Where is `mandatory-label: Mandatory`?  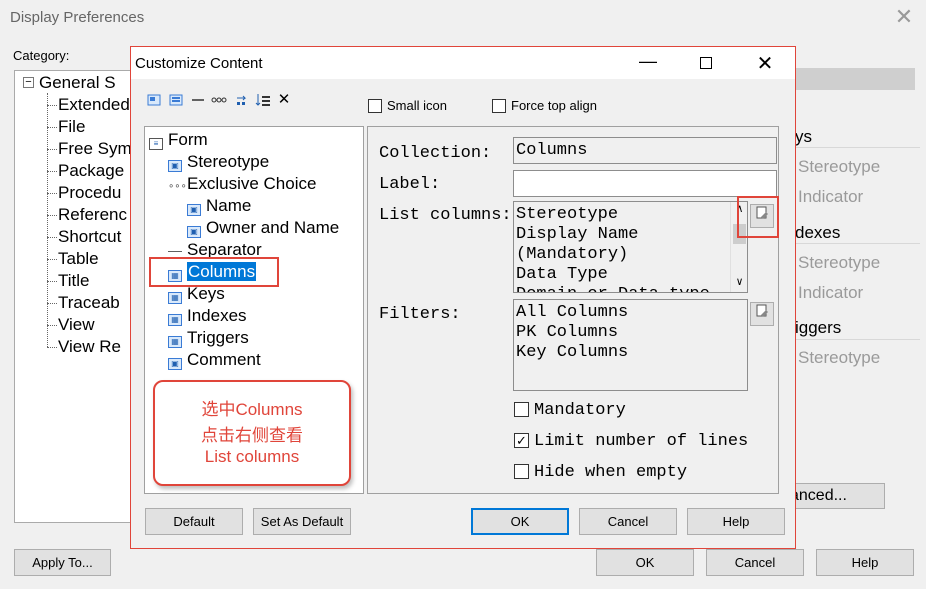
mandatory-label: Mandatory is located at coordinates (580, 410).